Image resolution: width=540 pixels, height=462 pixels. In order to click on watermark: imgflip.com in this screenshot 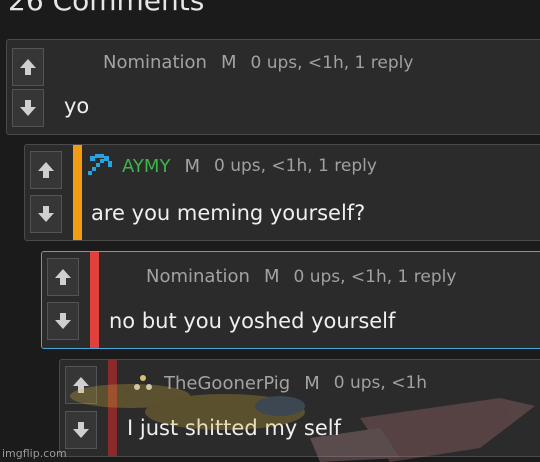, I will do `click(34, 453)`.